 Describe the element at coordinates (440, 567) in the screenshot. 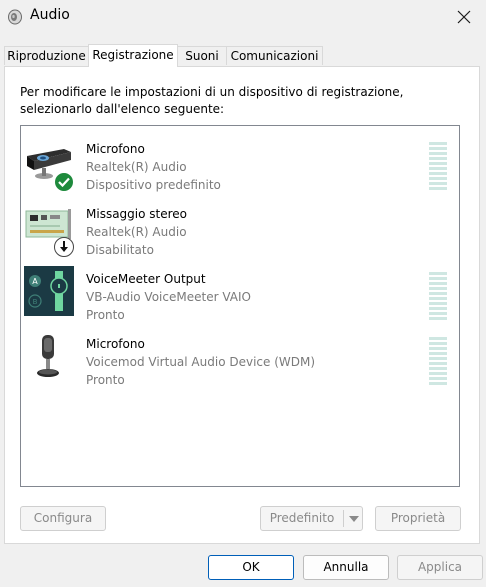

I see `apply-button: Applica` at that location.